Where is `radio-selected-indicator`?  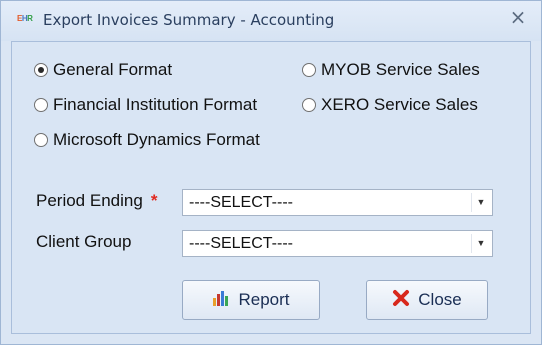 radio-selected-indicator is located at coordinates (41, 70).